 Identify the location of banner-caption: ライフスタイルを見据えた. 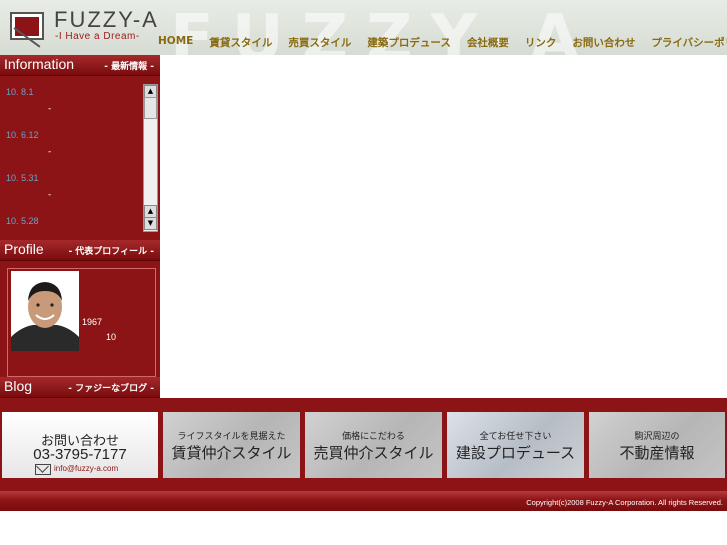
(231, 437).